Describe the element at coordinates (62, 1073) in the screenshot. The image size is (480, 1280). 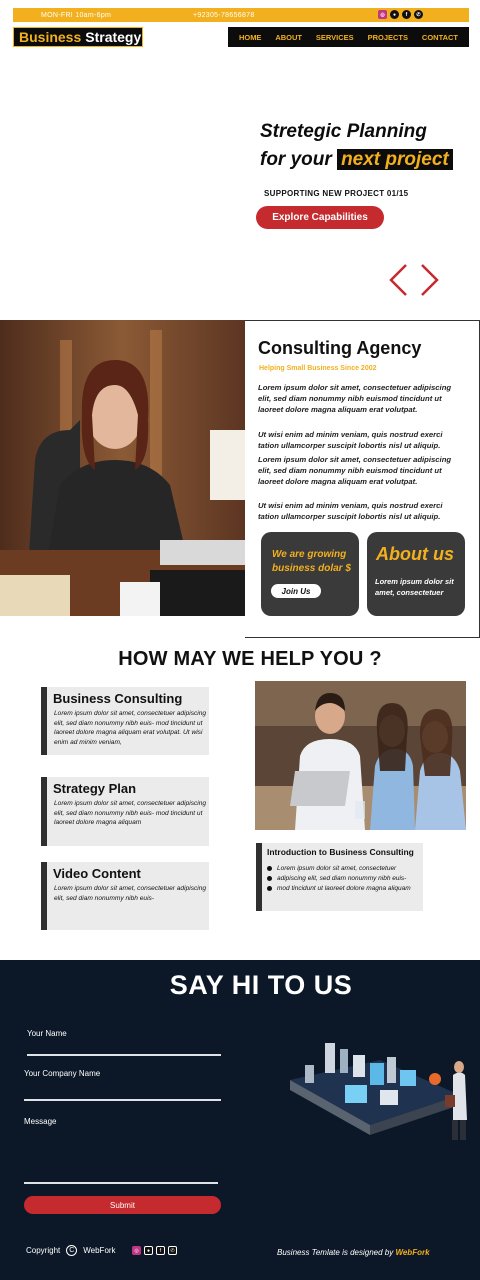
I see `company-label: Your Company Name` at that location.